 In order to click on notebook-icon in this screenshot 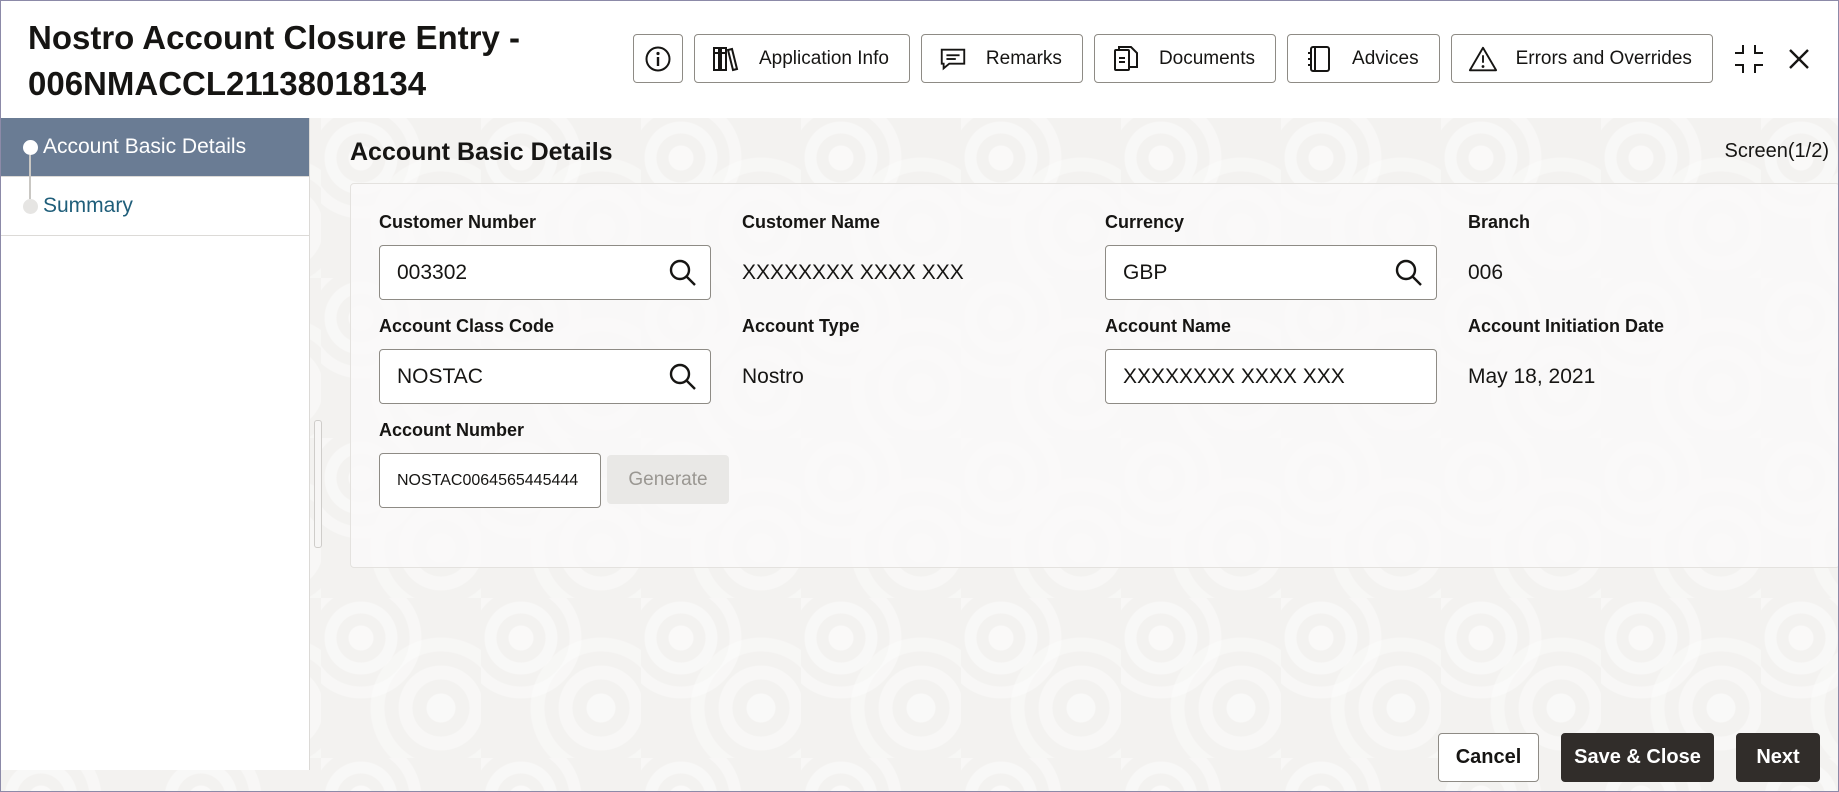, I will do `click(1319, 59)`.